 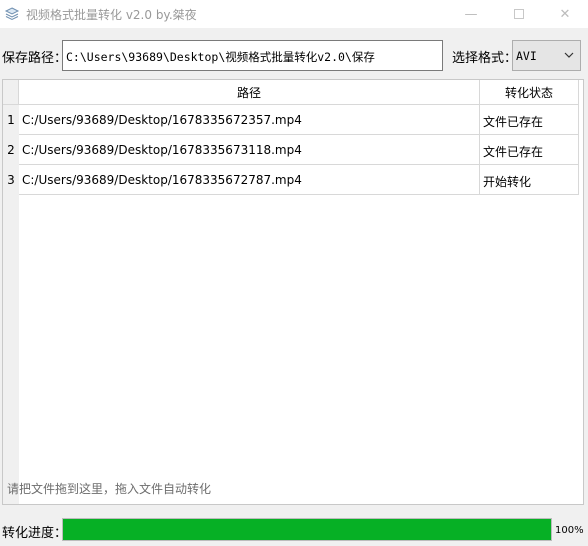 I want to click on minimize-button: —, so click(x=471, y=14).